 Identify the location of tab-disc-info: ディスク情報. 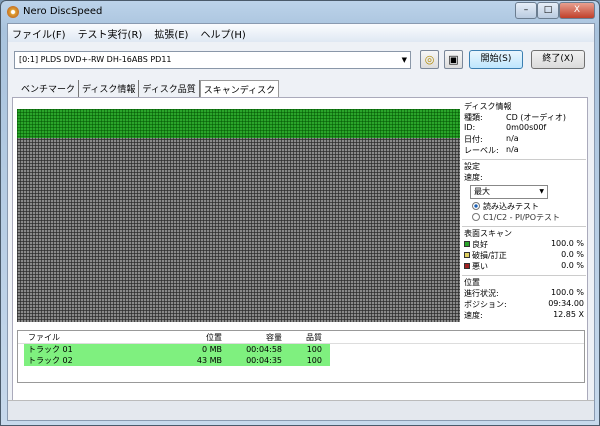
(109, 89).